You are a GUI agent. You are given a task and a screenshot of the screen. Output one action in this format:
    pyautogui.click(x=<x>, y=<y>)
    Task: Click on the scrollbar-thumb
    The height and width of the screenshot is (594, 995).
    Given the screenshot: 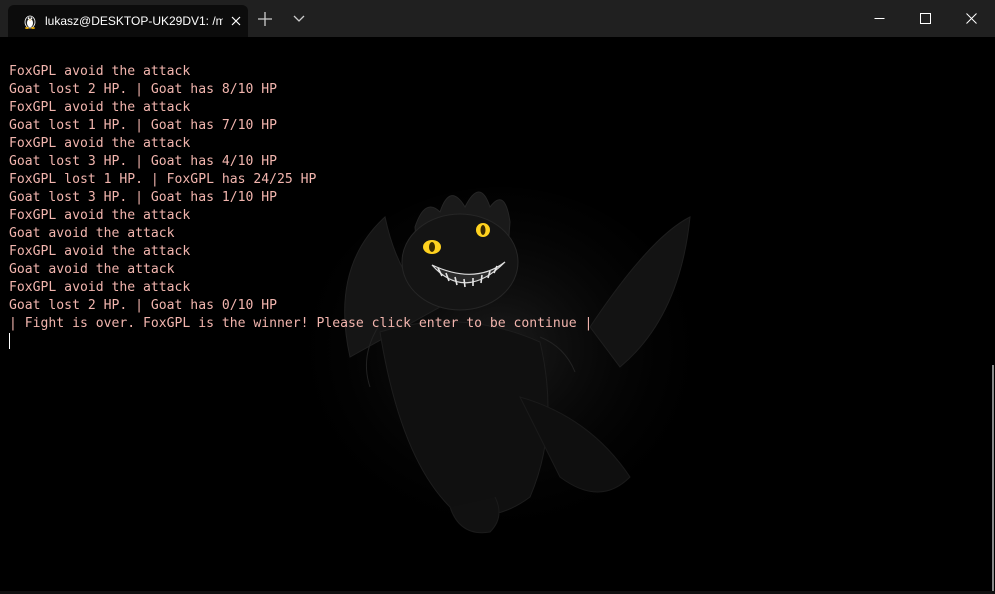 What is the action you would take?
    pyautogui.click(x=993, y=479)
    